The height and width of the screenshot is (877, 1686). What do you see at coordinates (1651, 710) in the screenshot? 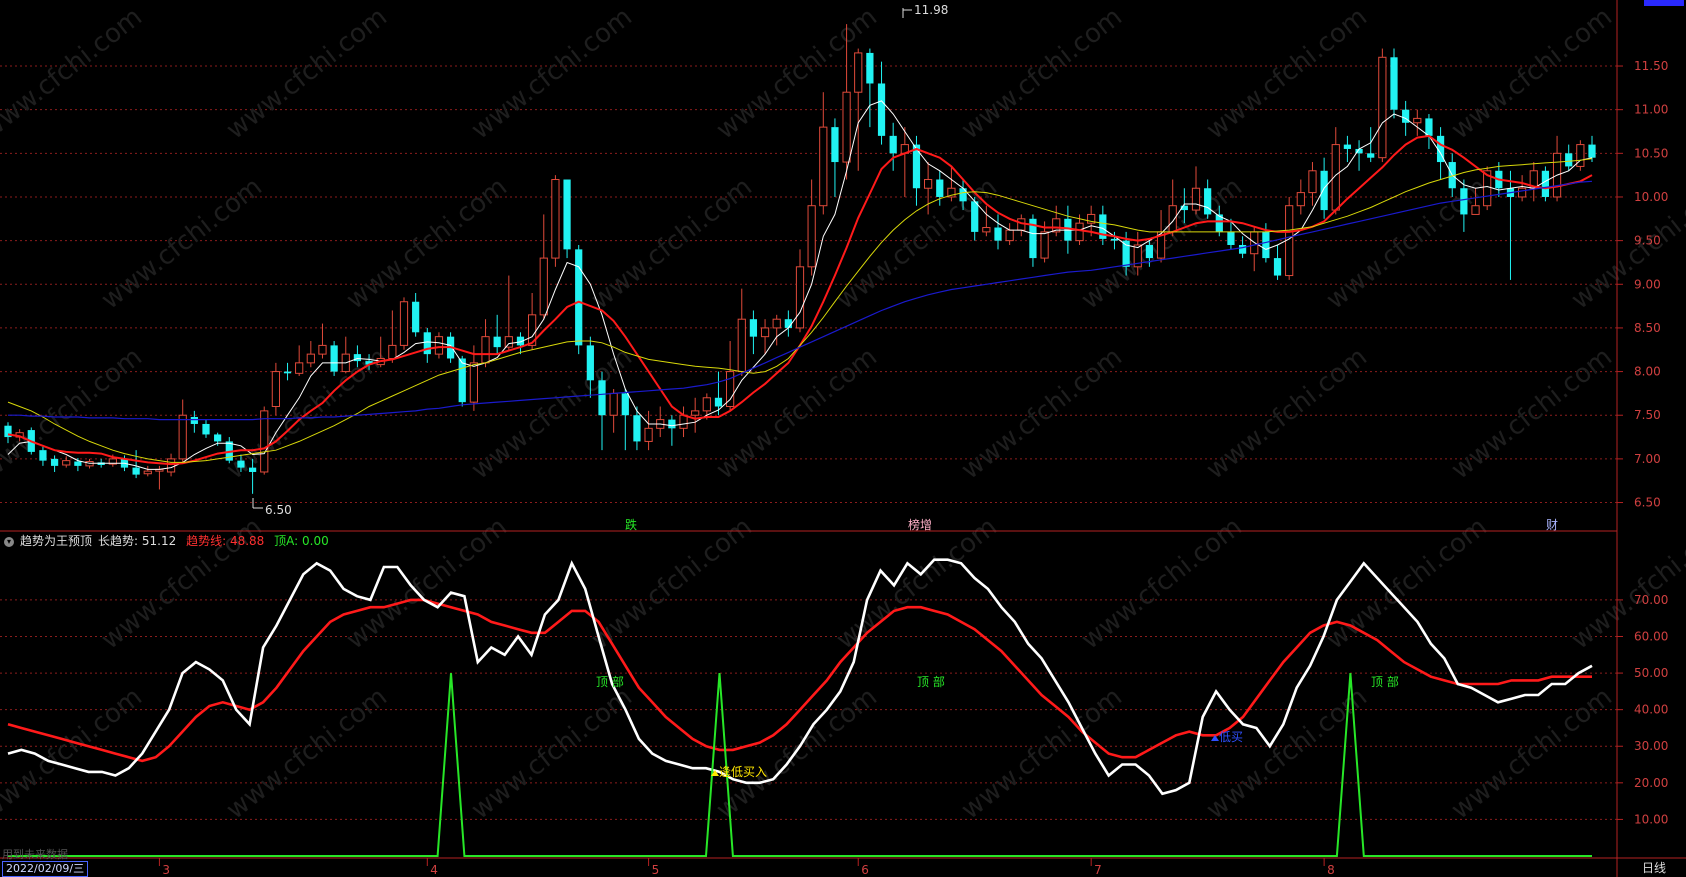
I see `indicator-tick-label: 40.00` at bounding box center [1651, 710].